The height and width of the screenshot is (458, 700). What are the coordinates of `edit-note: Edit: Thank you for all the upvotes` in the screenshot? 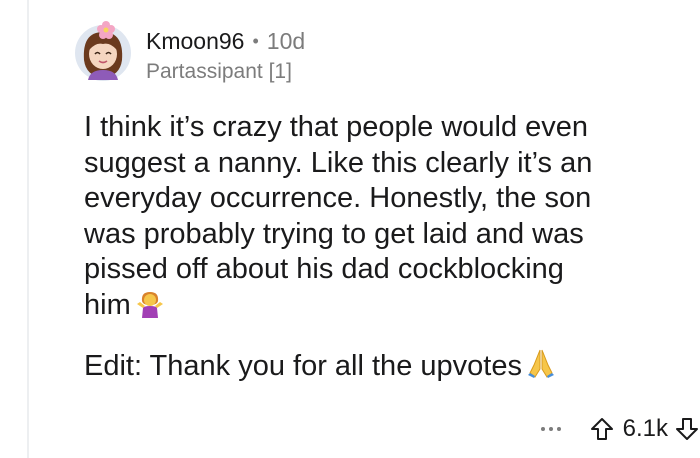 It's located at (303, 366).